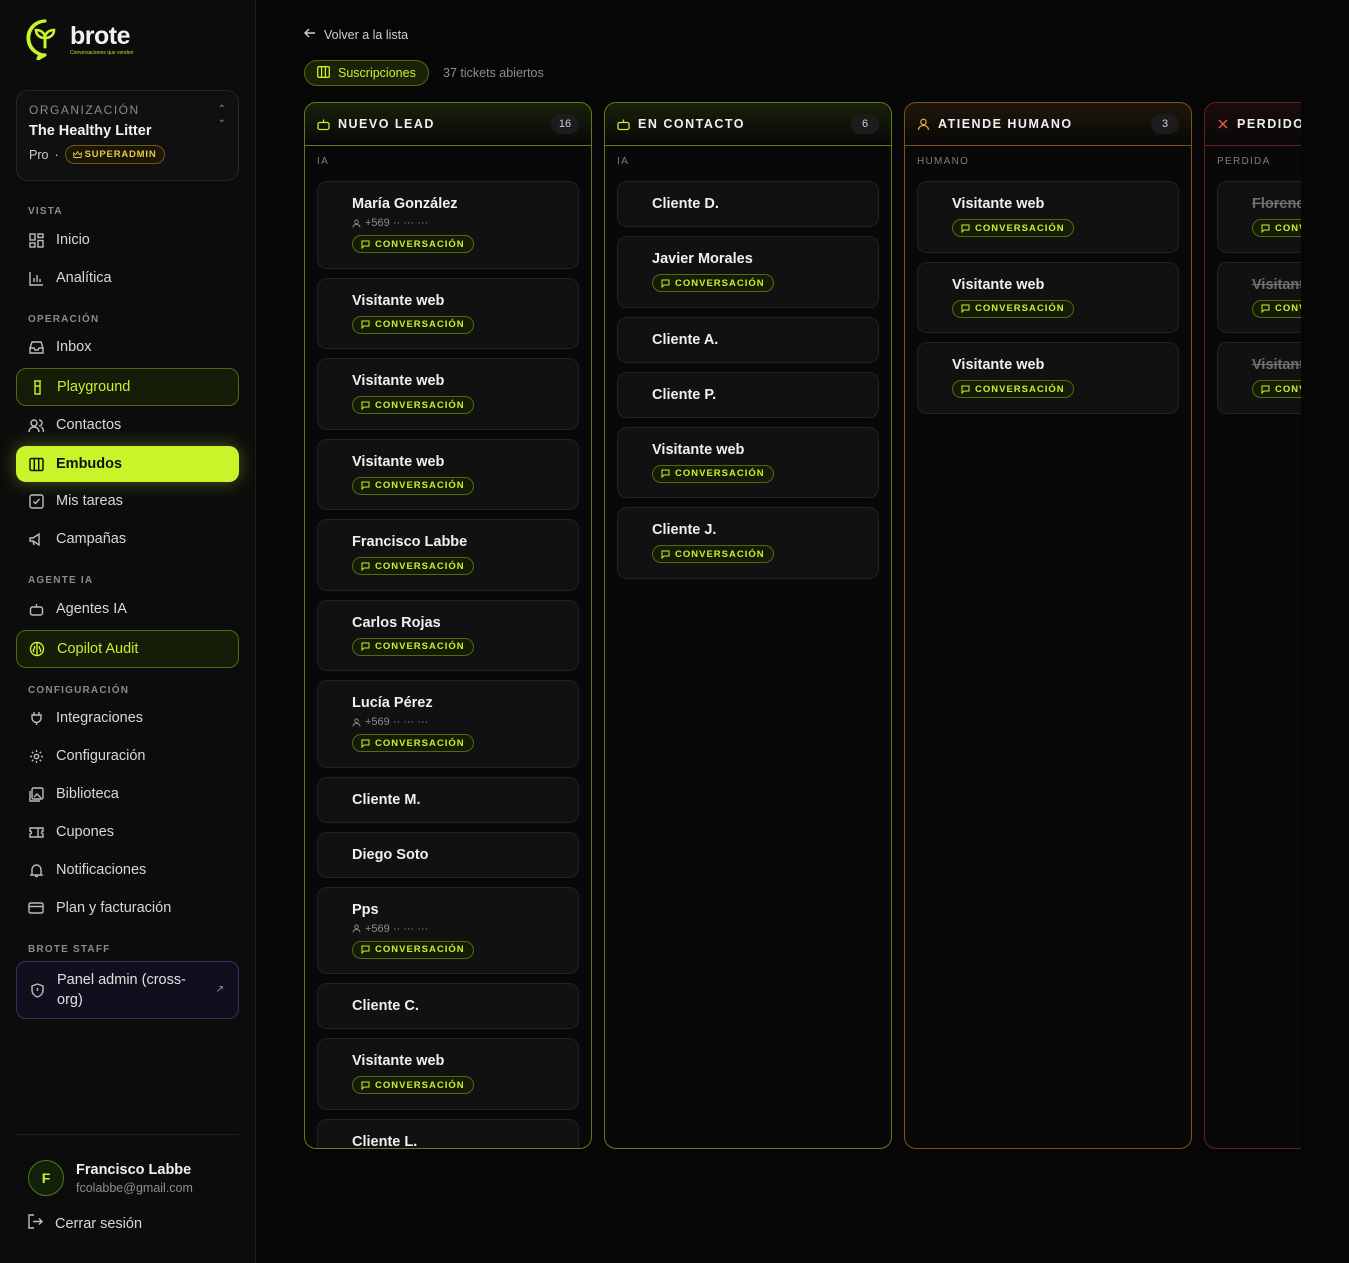 The width and height of the screenshot is (1349, 1263). Describe the element at coordinates (448, 1133) in the screenshot. I see `ticket-card: Cliente L.` at that location.